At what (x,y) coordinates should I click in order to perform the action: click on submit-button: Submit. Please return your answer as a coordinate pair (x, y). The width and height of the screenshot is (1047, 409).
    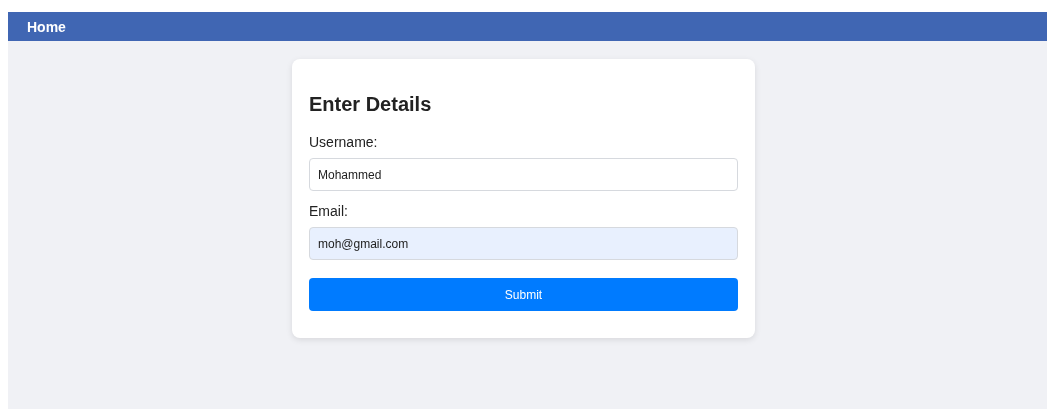
    Looking at the image, I should click on (523, 294).